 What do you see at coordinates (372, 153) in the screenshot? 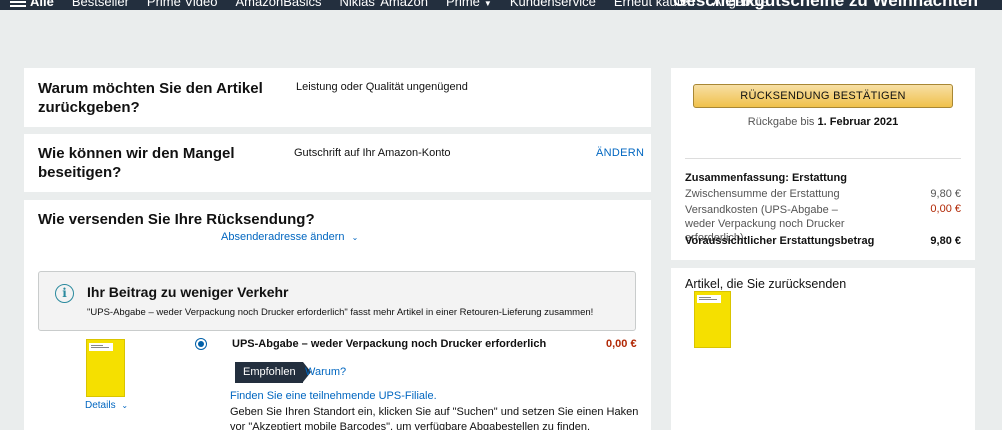
I see `resolution-answer: Gutschrift auf Ihr Amazon-Konto` at bounding box center [372, 153].